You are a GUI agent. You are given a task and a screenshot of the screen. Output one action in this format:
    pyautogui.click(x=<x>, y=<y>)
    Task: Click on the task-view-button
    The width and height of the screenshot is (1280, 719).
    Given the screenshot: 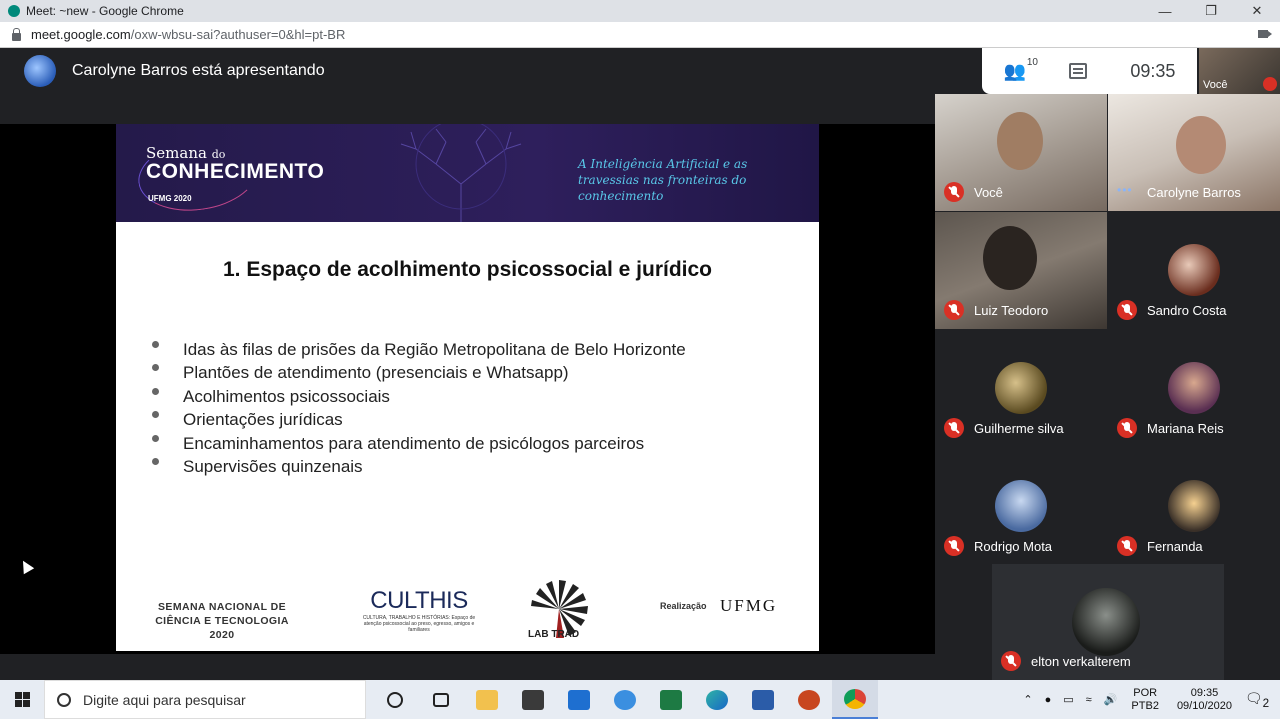 What is the action you would take?
    pyautogui.click(x=441, y=699)
    